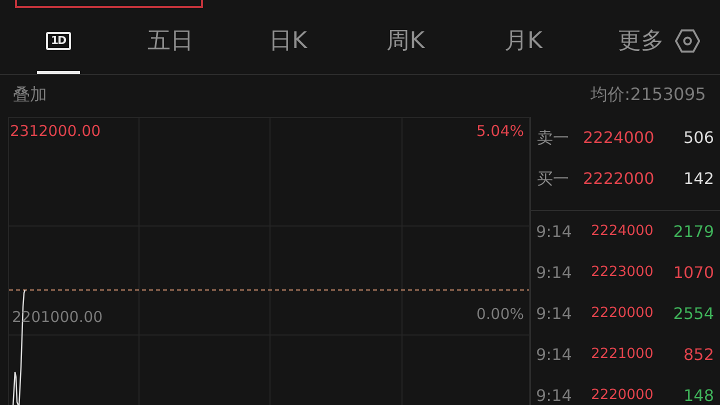 The image size is (720, 405). What do you see at coordinates (553, 179) in the screenshot?
I see `quote-label: 买一` at bounding box center [553, 179].